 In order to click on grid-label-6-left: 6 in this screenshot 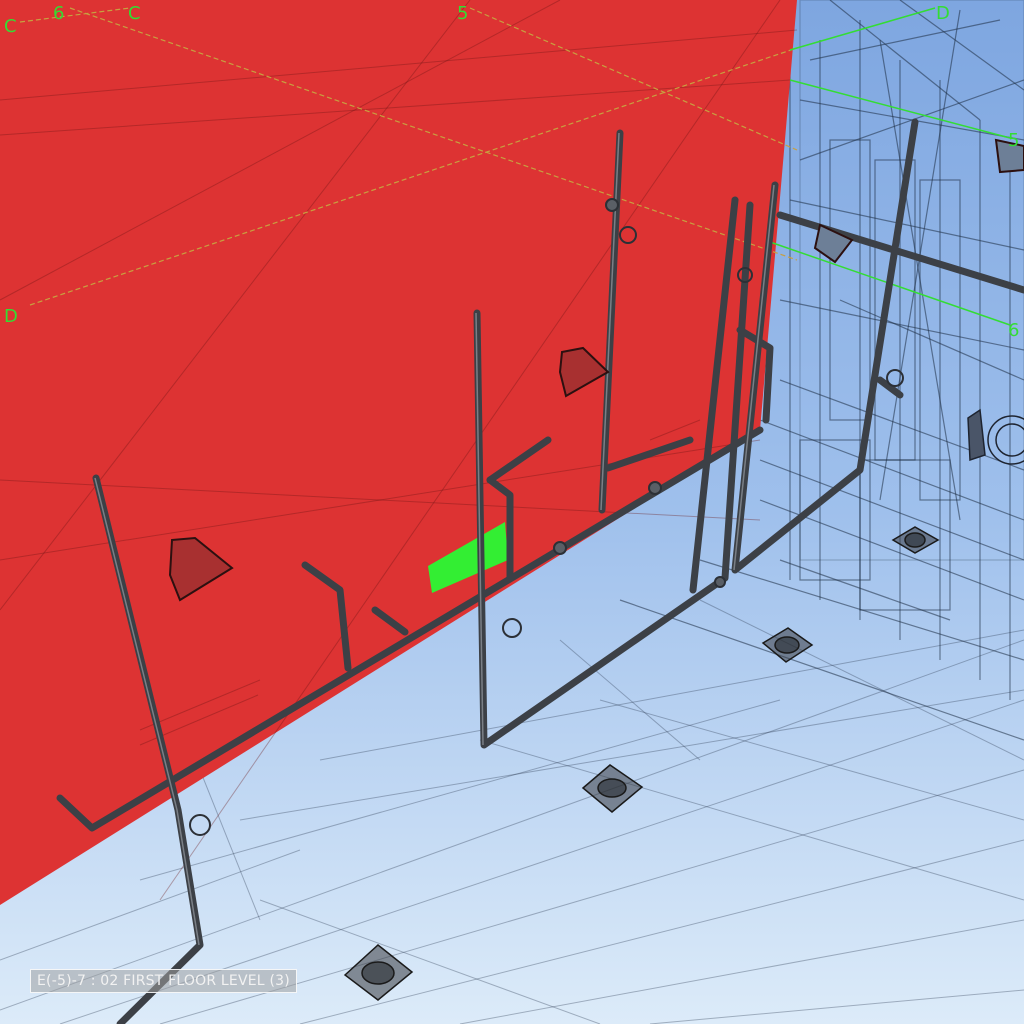, I will do `click(58, 13)`.